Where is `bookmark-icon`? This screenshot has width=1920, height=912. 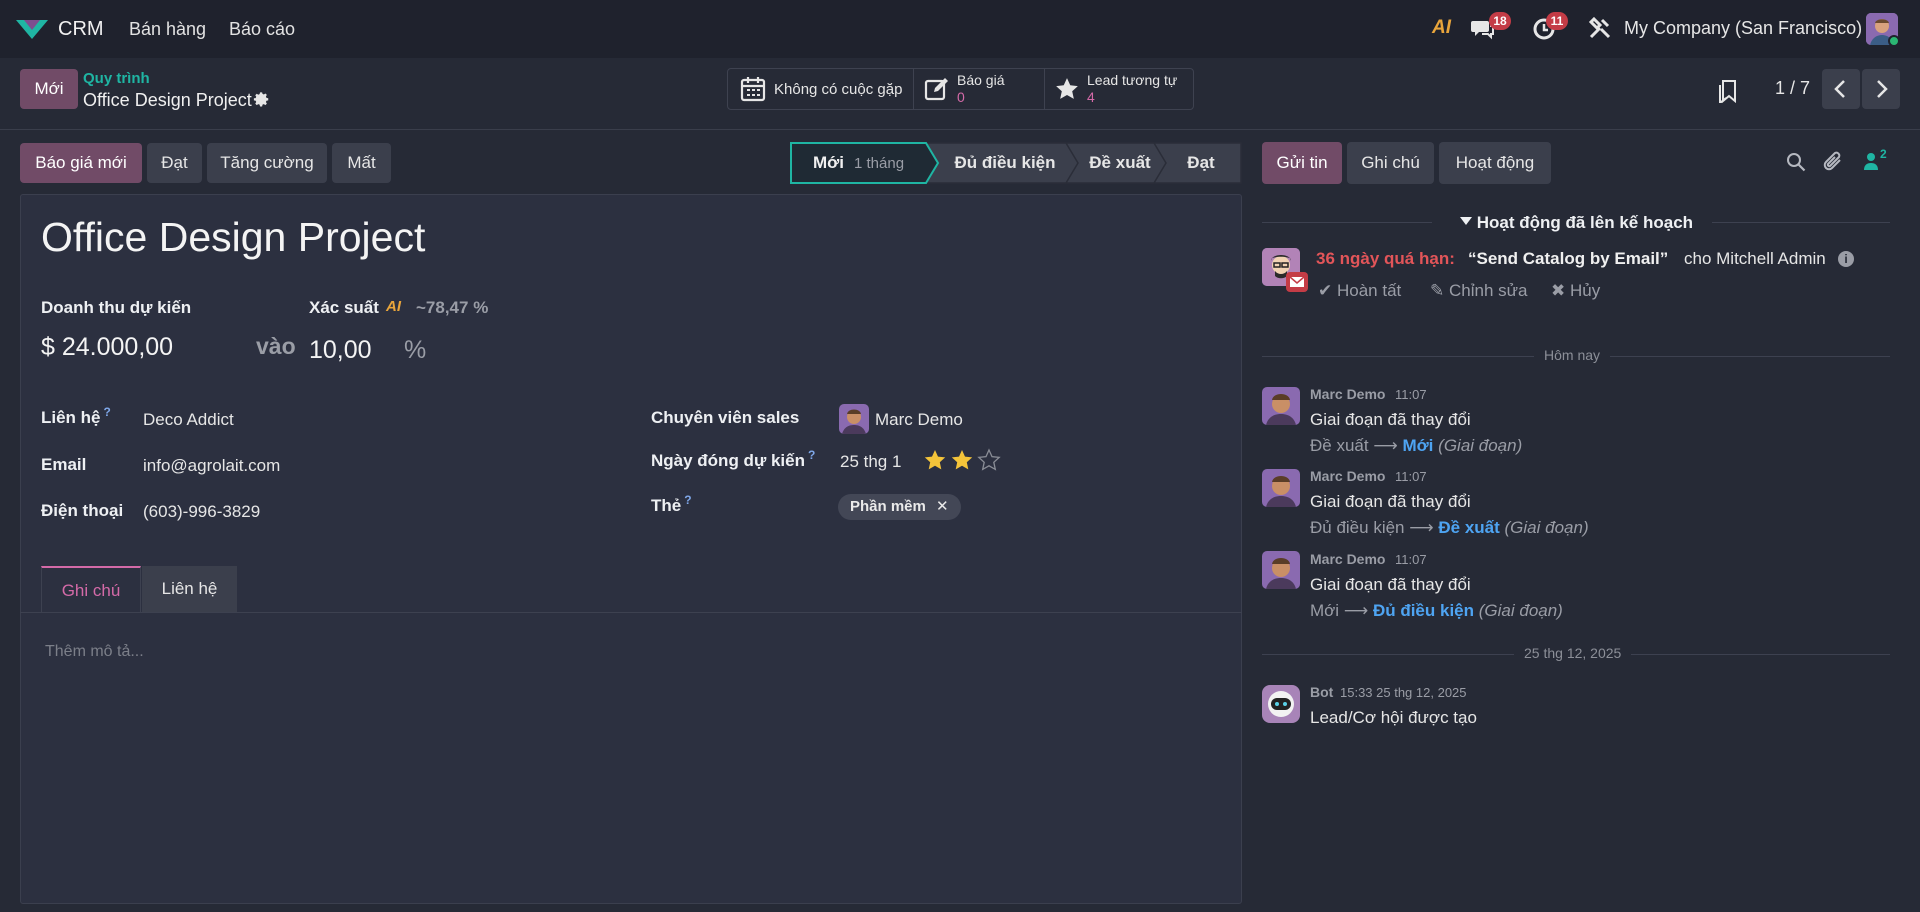 bookmark-icon is located at coordinates (1729, 91).